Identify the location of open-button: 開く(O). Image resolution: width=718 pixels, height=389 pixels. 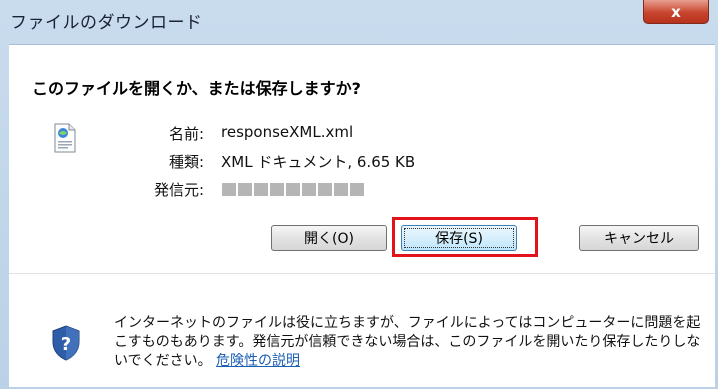
(329, 238).